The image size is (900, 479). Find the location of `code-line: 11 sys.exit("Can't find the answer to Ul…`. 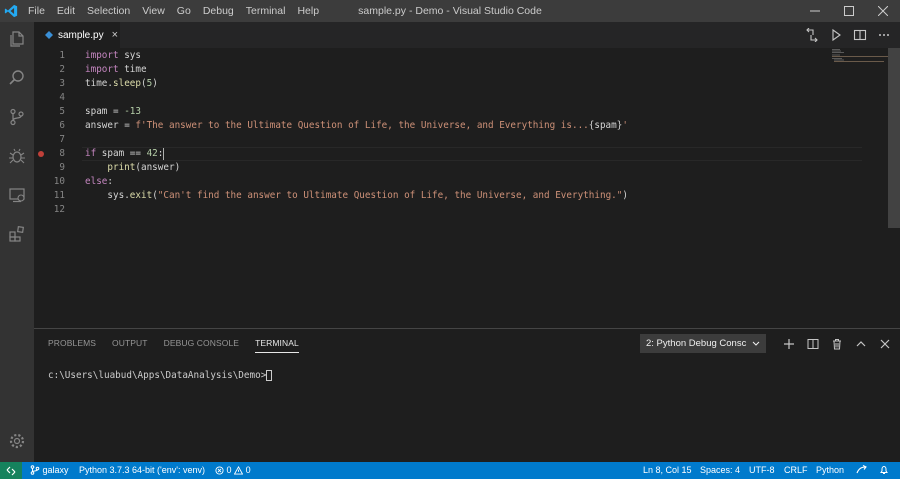

code-line: 11 sys.exit("Can't find the answer to Ul… is located at coordinates (434, 196).